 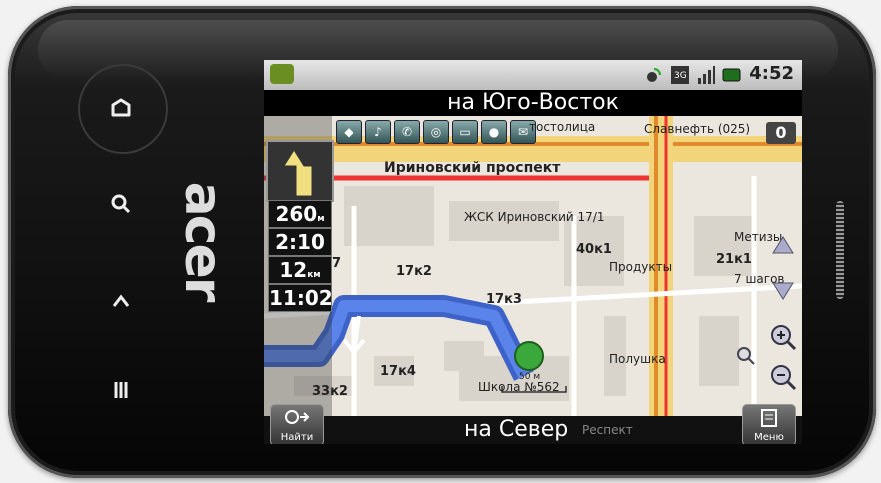 What do you see at coordinates (121, 204) in the screenshot?
I see `search-icon` at bounding box center [121, 204].